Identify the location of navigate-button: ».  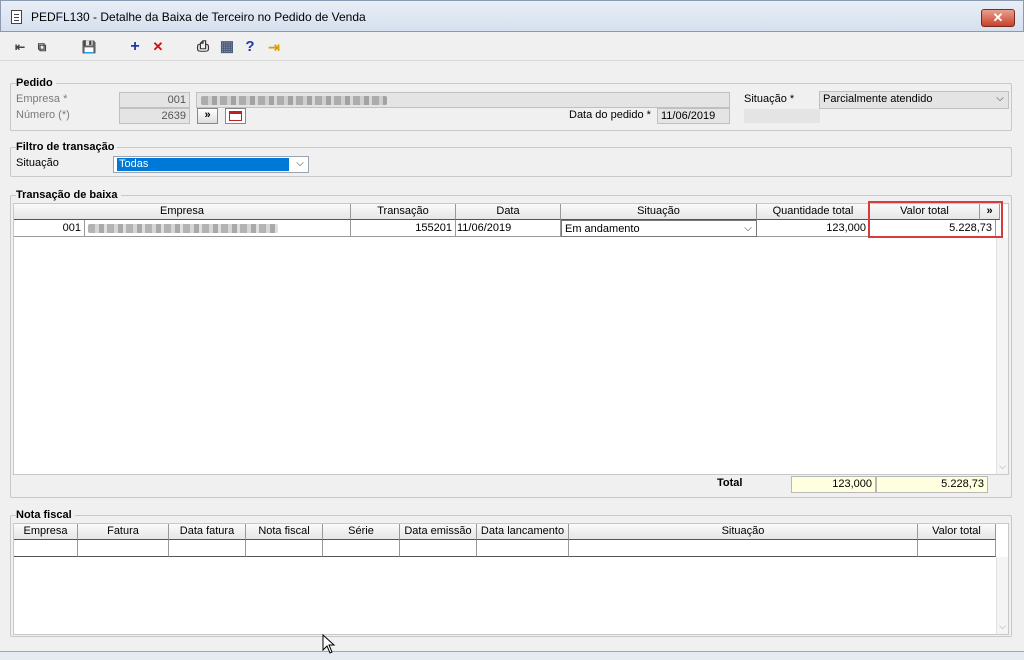
(207, 116).